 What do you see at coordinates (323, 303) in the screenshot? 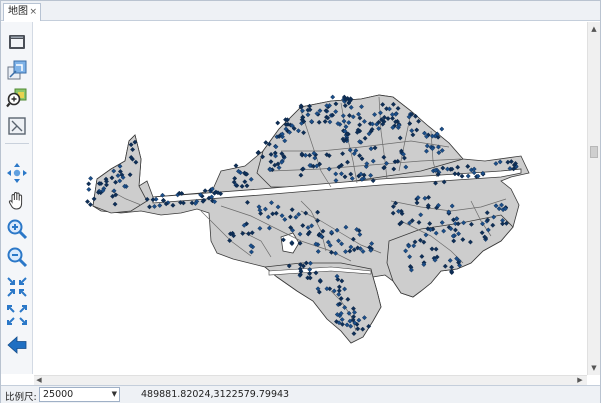
I see `parcel-south` at bounding box center [323, 303].